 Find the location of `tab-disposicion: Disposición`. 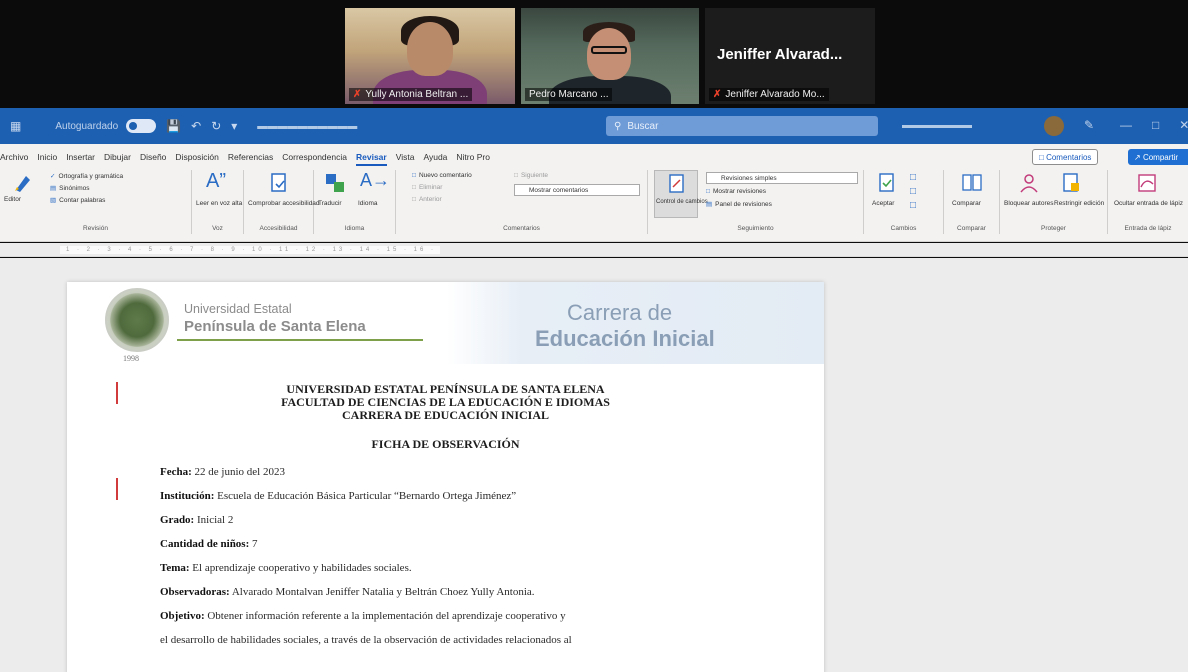

tab-disposicion: Disposición is located at coordinates (196, 159).